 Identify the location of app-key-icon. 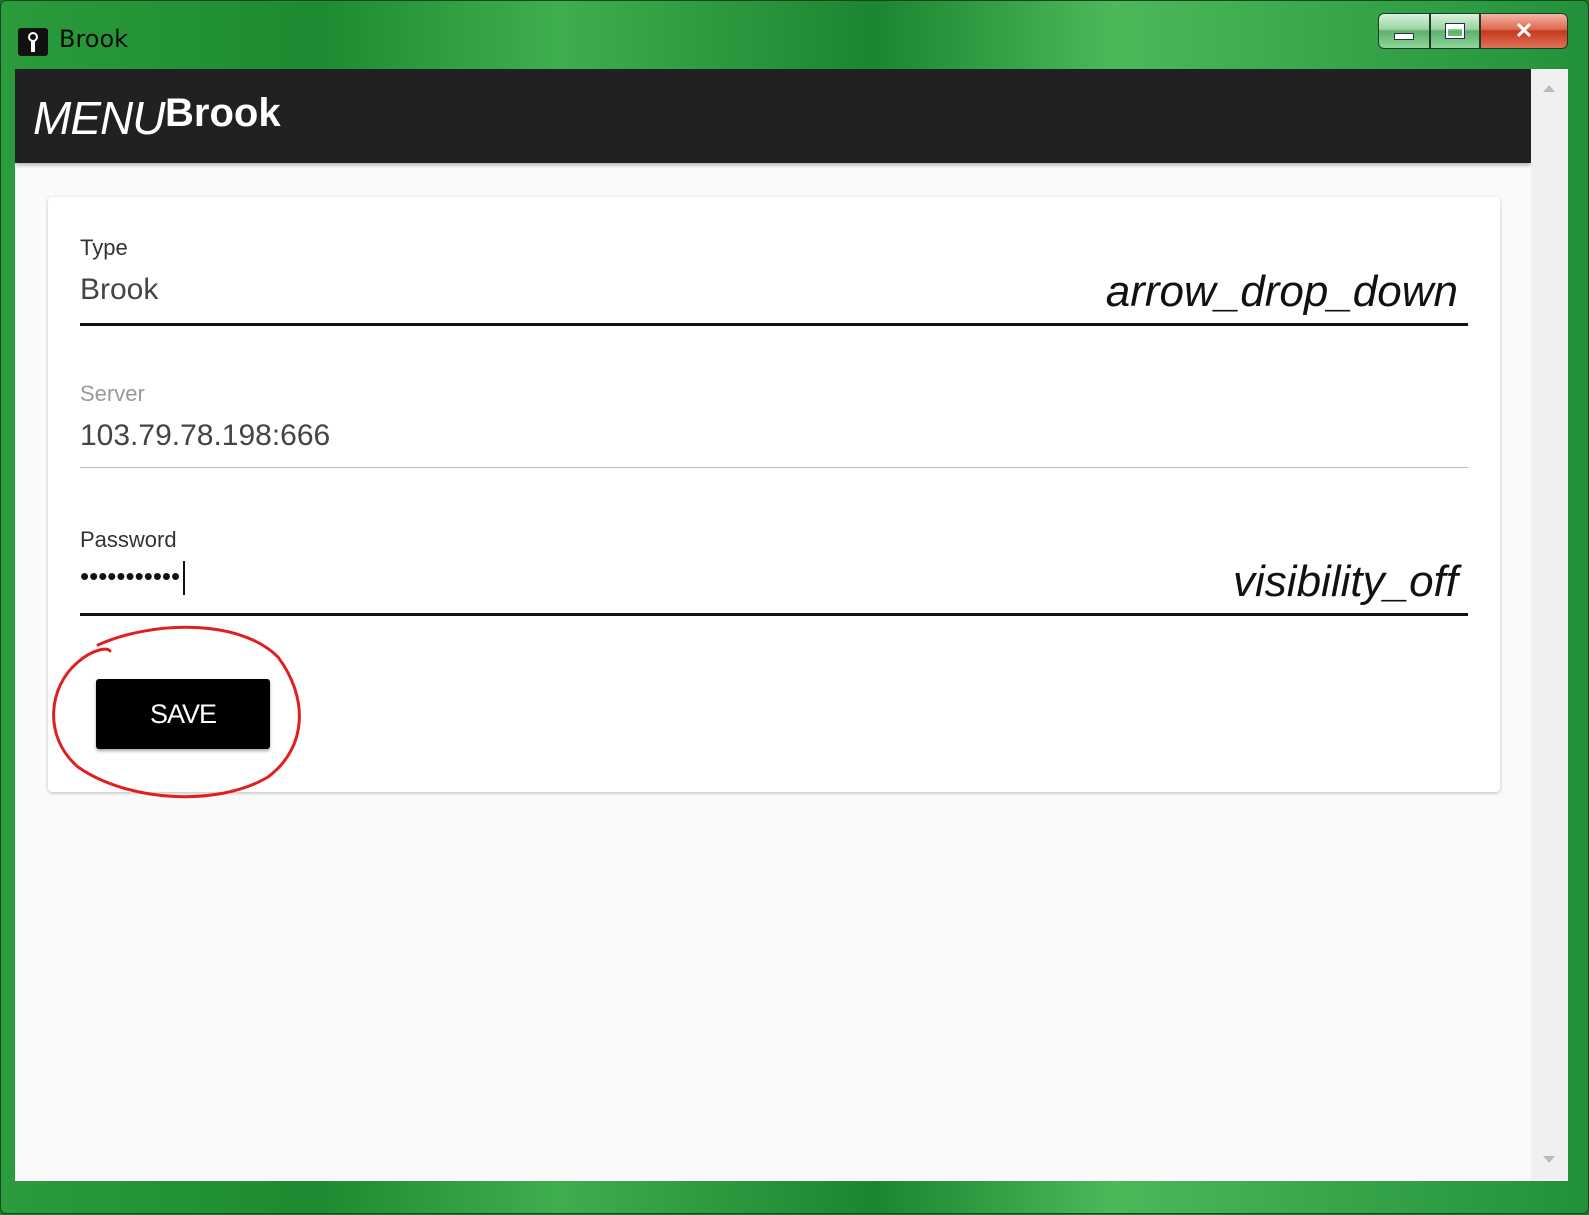
(33, 42).